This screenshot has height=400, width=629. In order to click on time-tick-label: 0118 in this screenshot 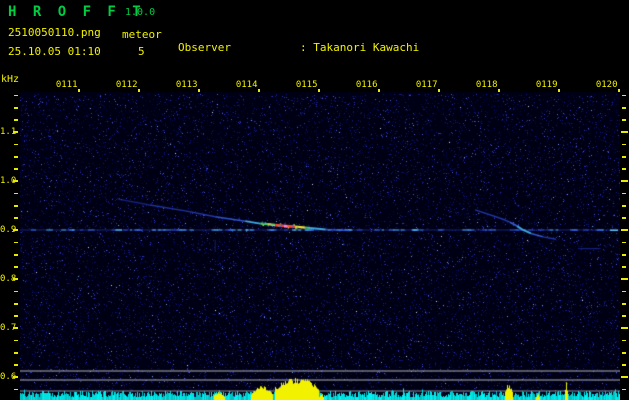, I will do `click(486, 85)`.